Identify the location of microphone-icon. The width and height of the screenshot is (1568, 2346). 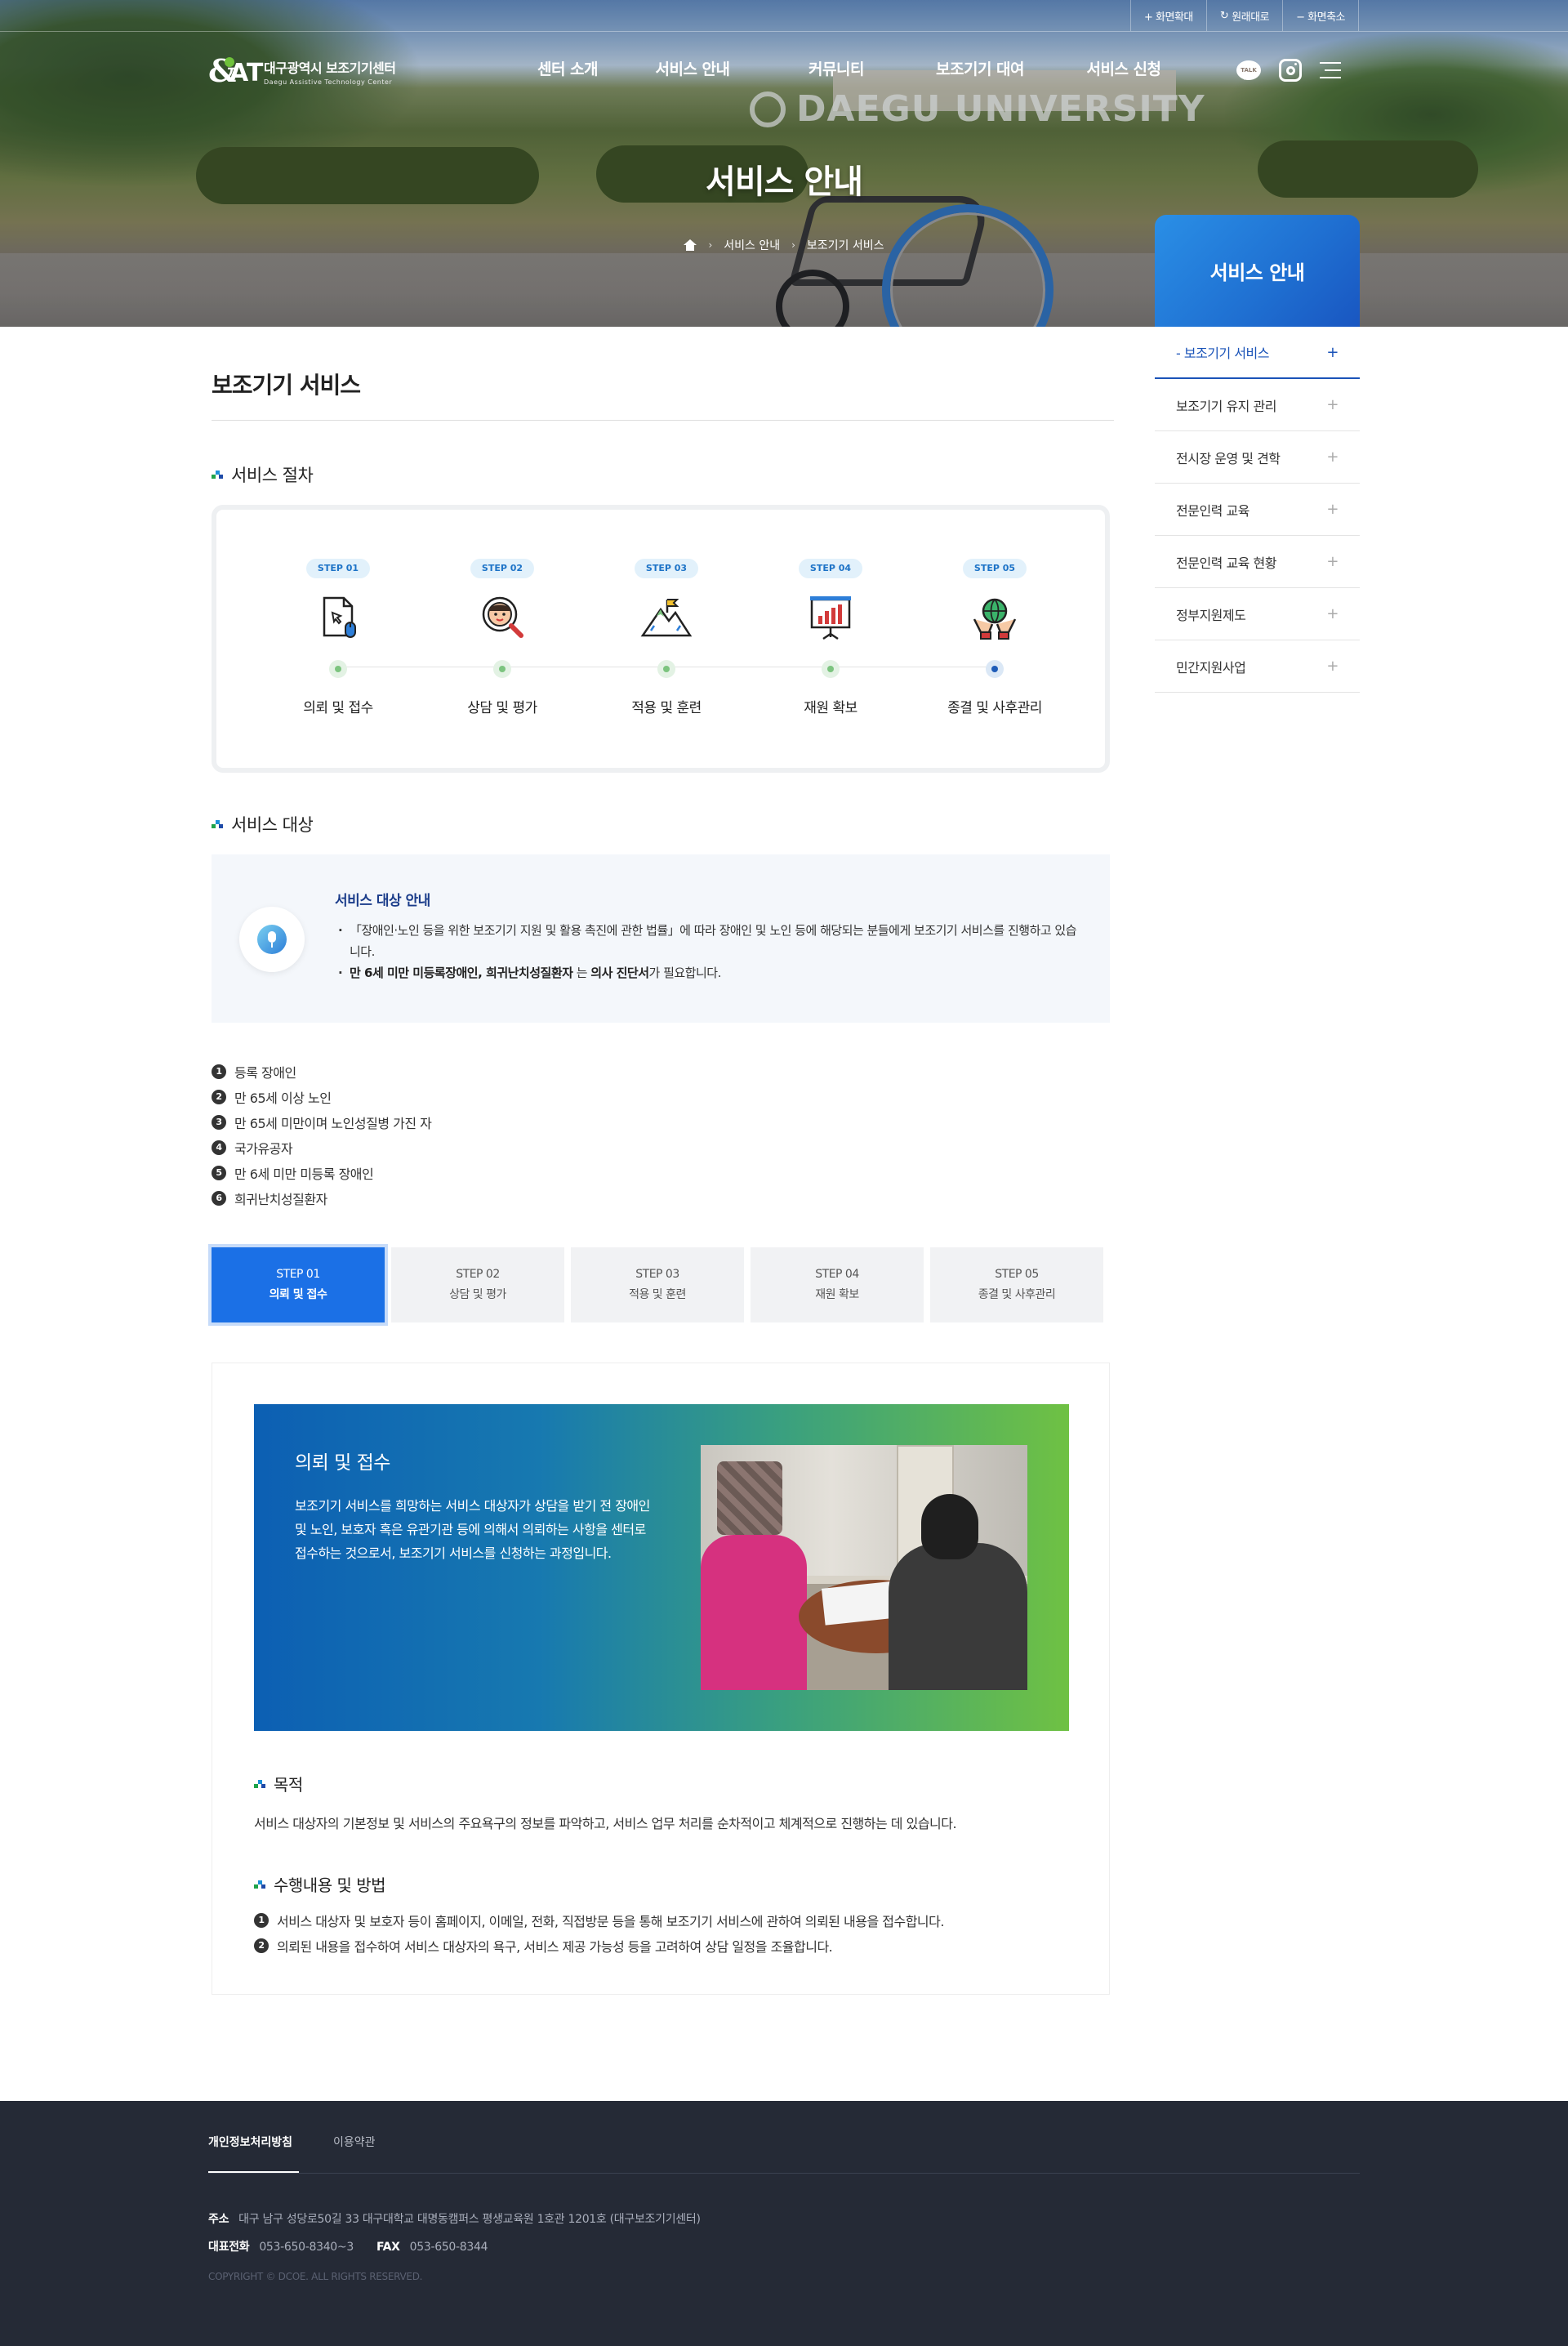
(272, 939).